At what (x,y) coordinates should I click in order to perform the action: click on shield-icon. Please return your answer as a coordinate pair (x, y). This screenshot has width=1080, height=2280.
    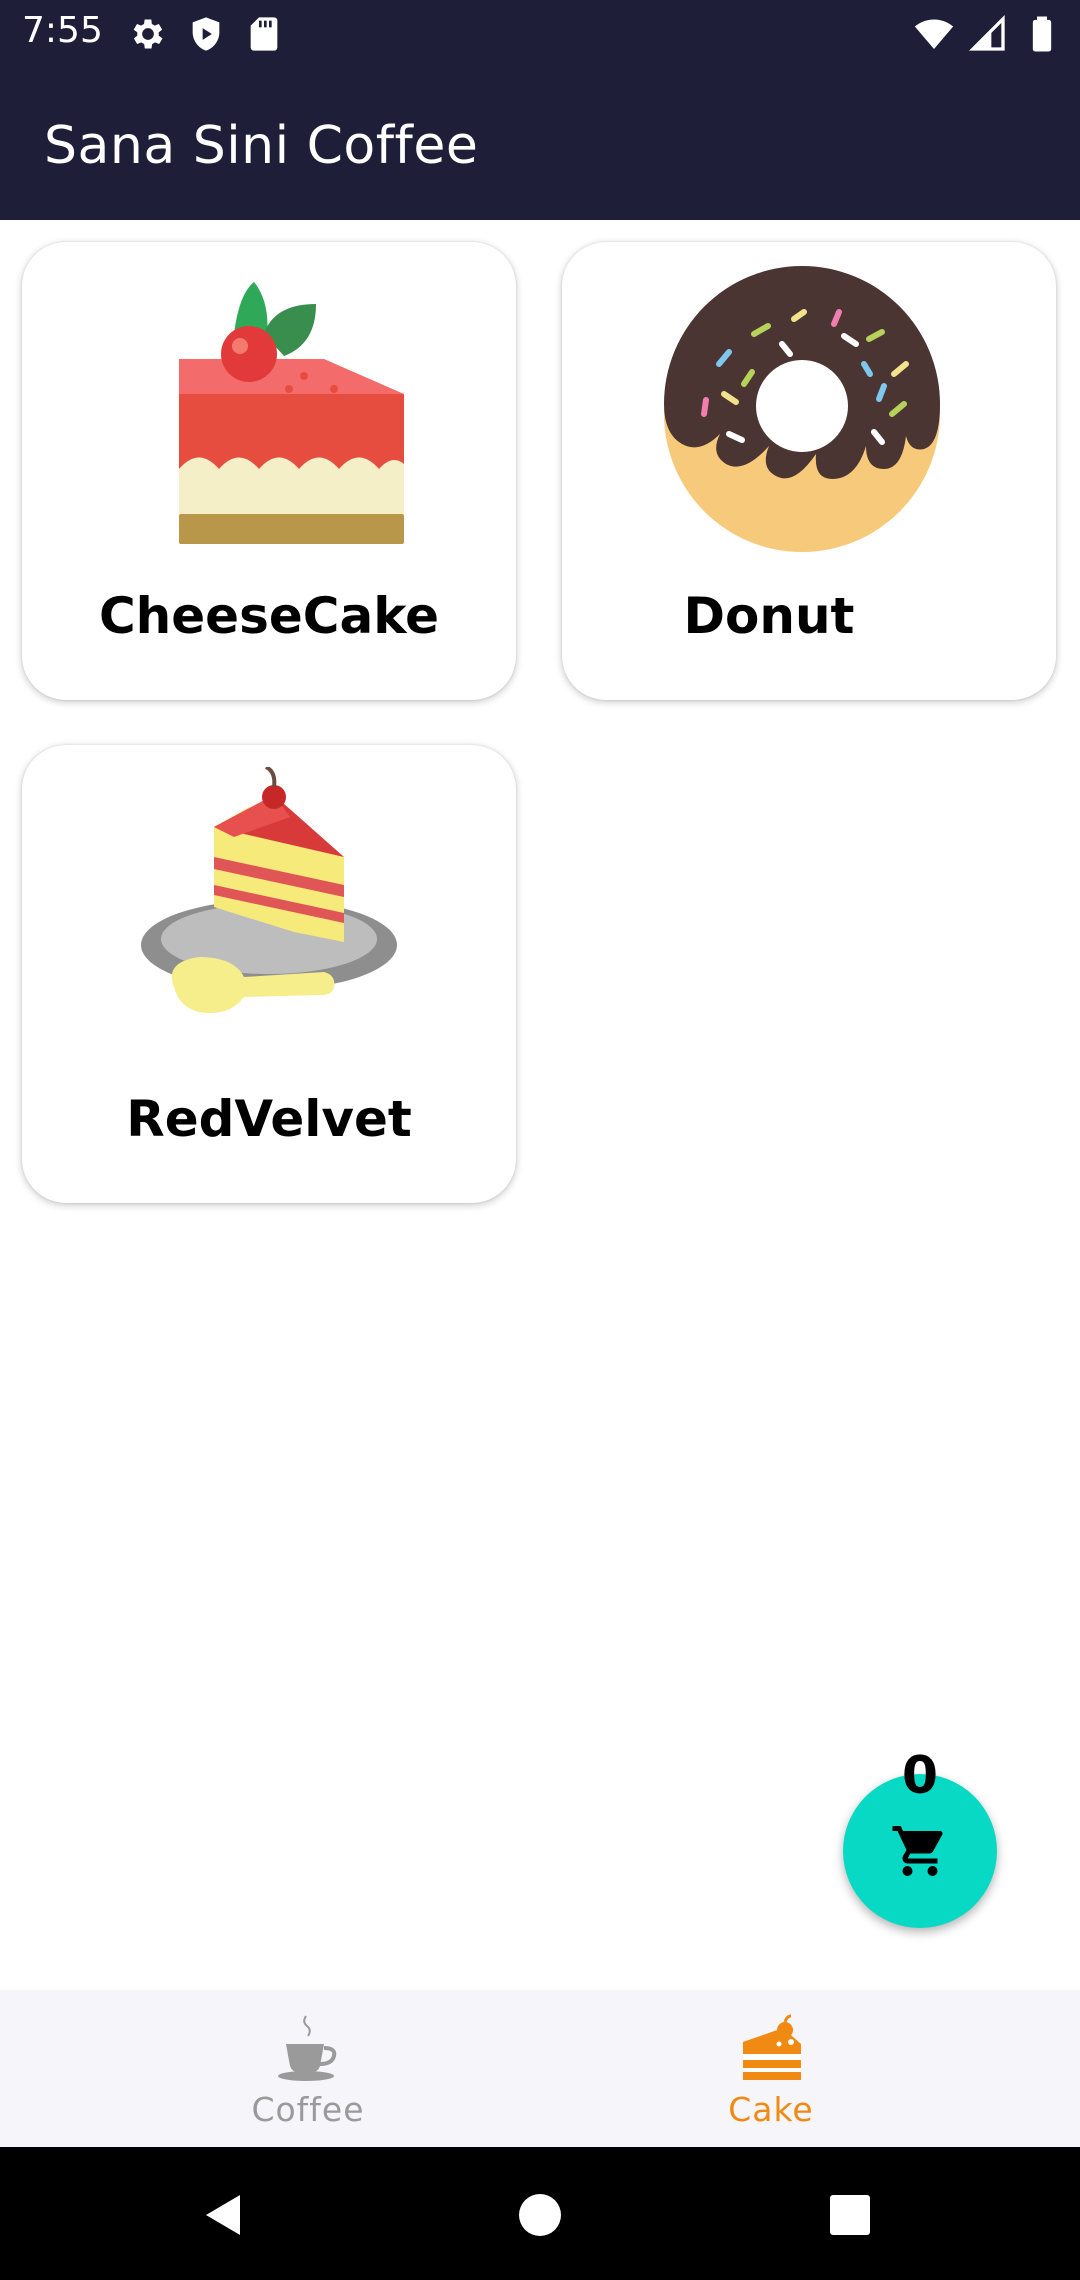
    Looking at the image, I should click on (206, 34).